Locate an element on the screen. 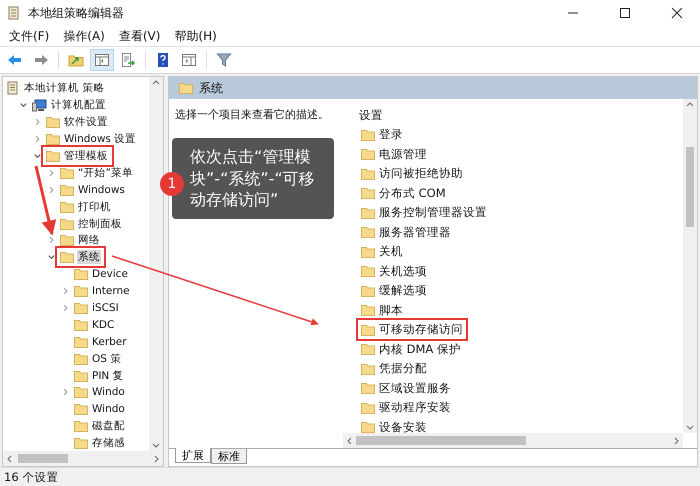  status-text: 16 个设置 is located at coordinates (31, 477).